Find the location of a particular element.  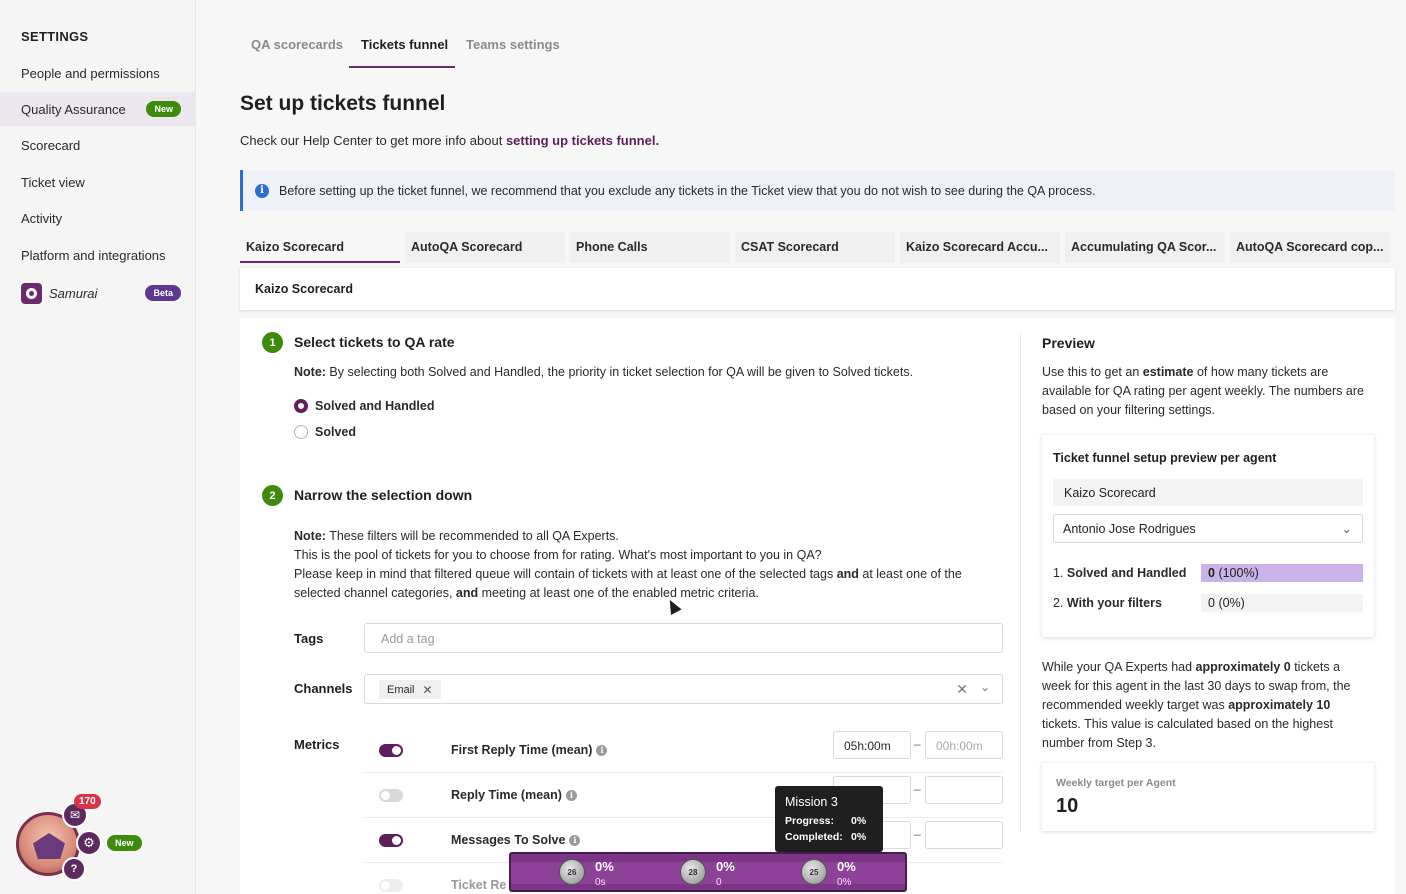

tab-teams-settings: Teams settings is located at coordinates (513, 44).